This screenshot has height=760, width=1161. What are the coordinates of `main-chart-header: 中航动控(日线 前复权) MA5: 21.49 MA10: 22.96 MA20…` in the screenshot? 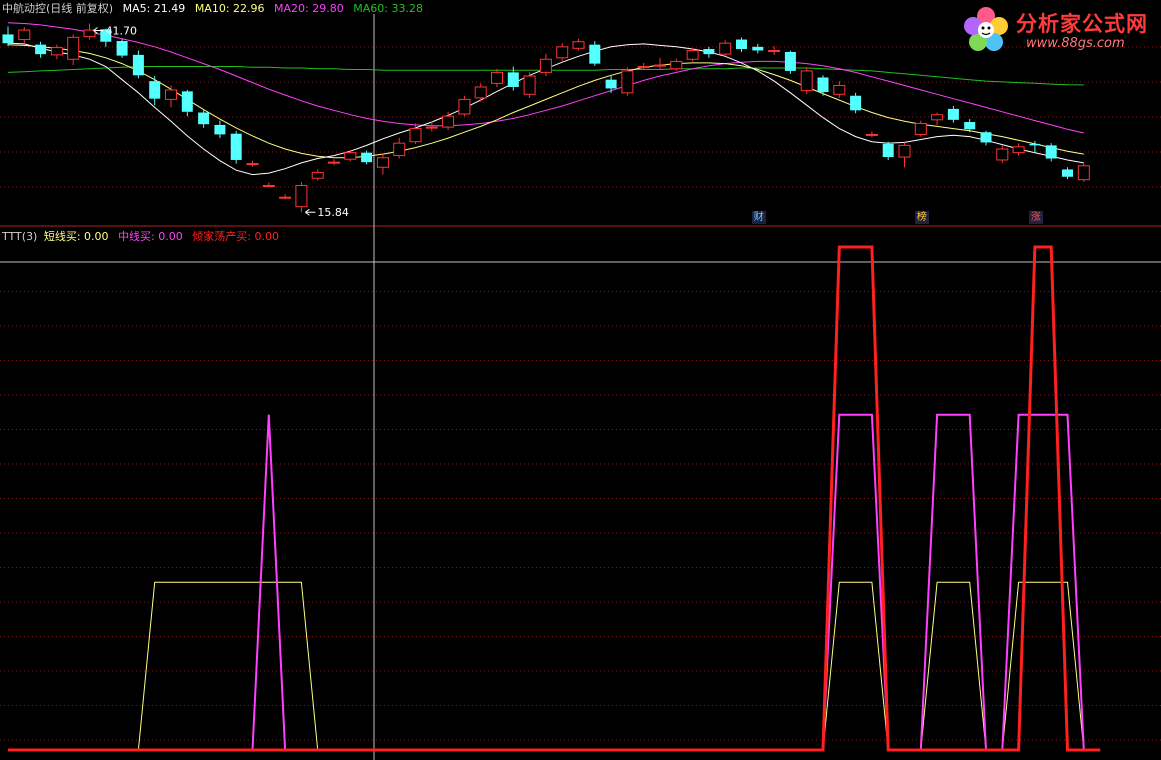 It's located at (215, 8).